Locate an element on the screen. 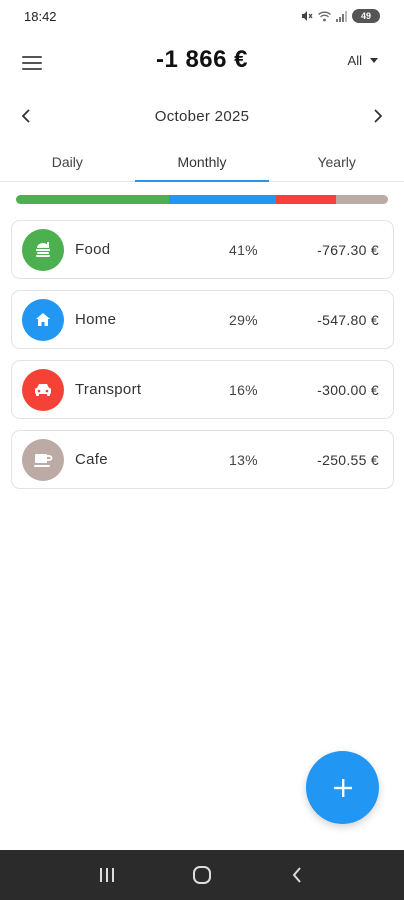 The height and width of the screenshot is (900, 404). status-icons: 49 is located at coordinates (340, 16).